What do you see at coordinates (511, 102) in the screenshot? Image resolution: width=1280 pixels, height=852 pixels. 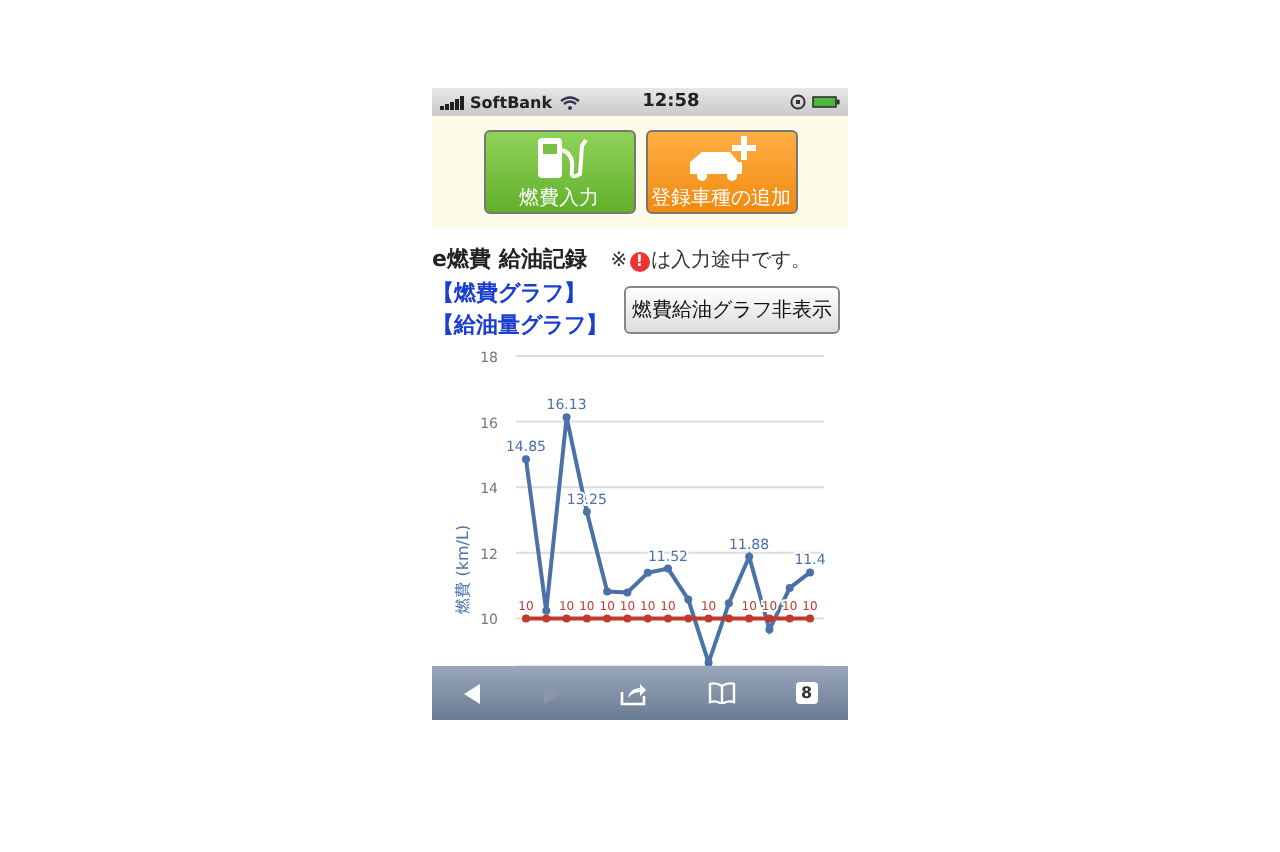 I see `carrier-name: SoftBank` at bounding box center [511, 102].